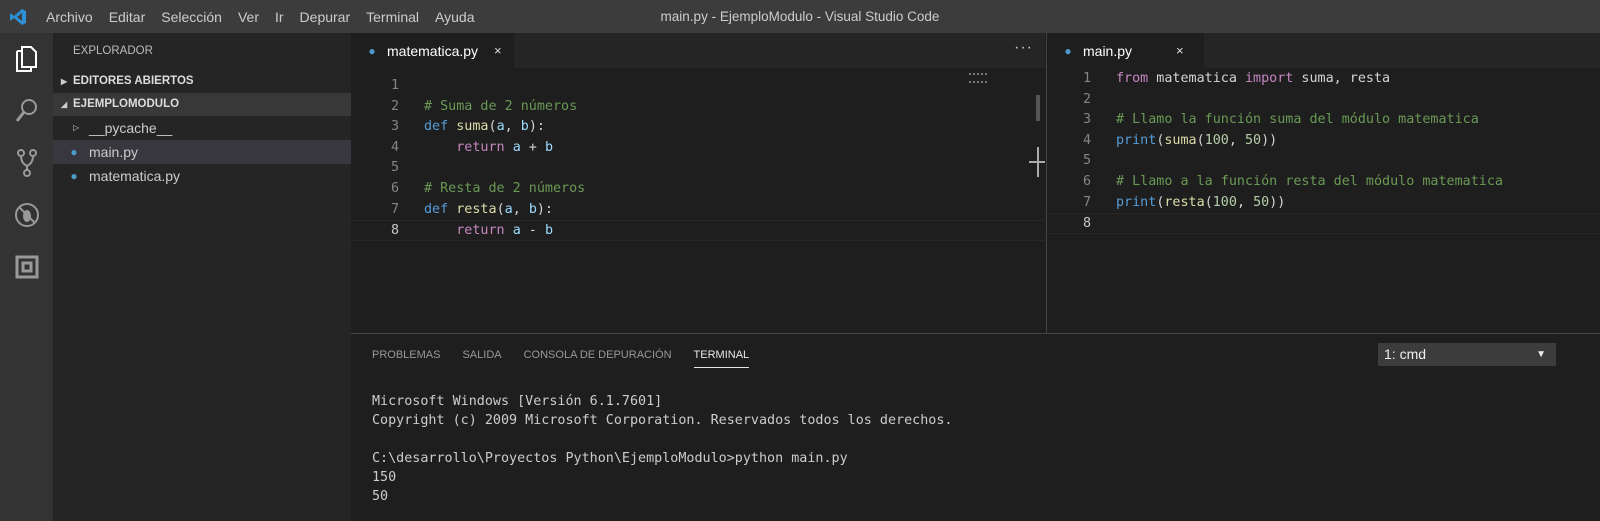  I want to click on section-label: EDITORES ABIERTOS, so click(133, 81).